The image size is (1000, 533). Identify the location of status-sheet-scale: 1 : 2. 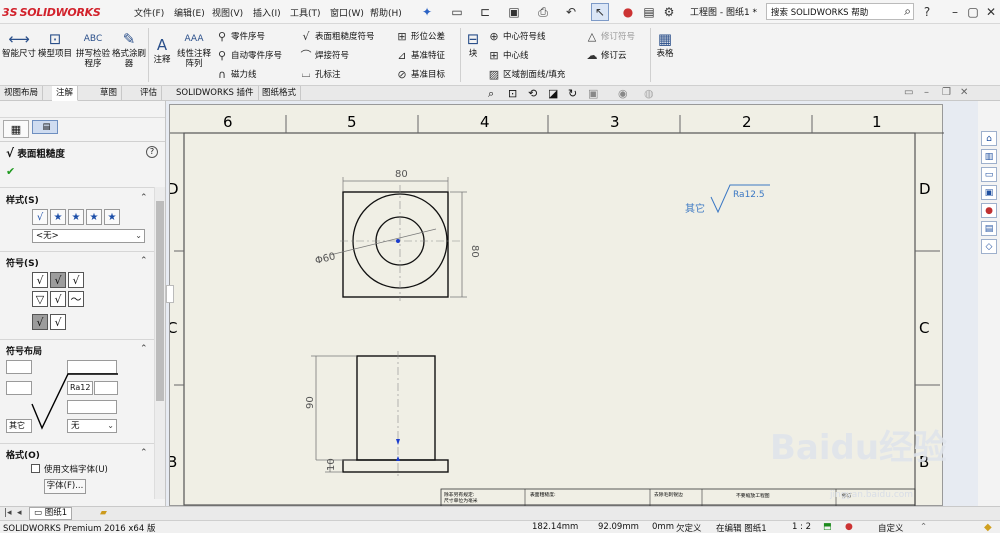
(801, 527).